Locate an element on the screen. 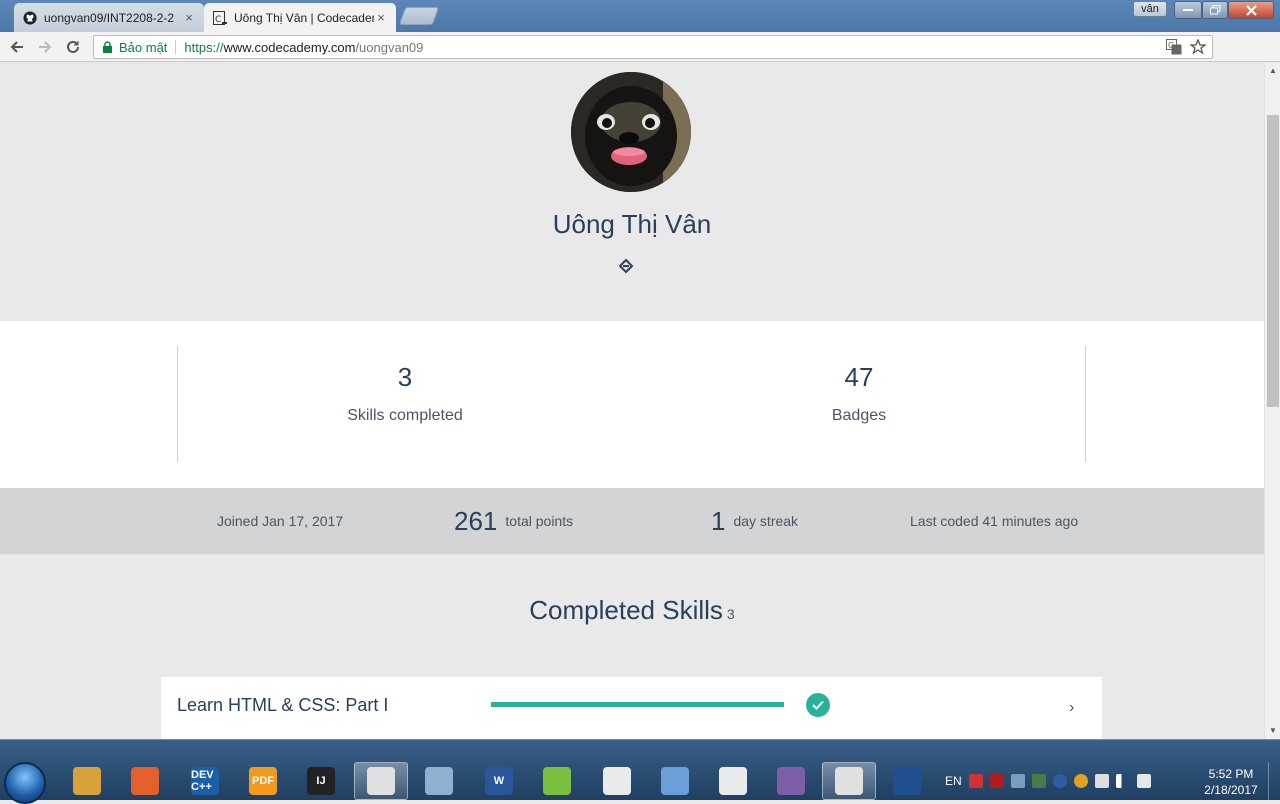 Image resolution: width=1280 pixels, height=804 pixels. signal-icon is located at coordinates (1122, 781).